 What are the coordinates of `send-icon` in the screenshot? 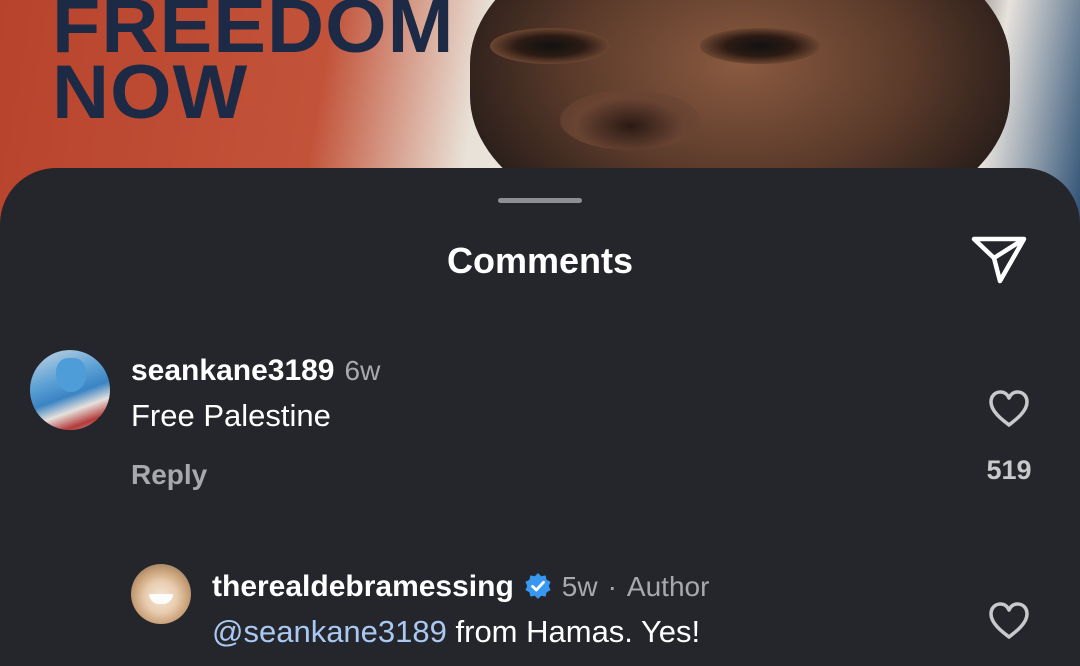 It's located at (999, 260).